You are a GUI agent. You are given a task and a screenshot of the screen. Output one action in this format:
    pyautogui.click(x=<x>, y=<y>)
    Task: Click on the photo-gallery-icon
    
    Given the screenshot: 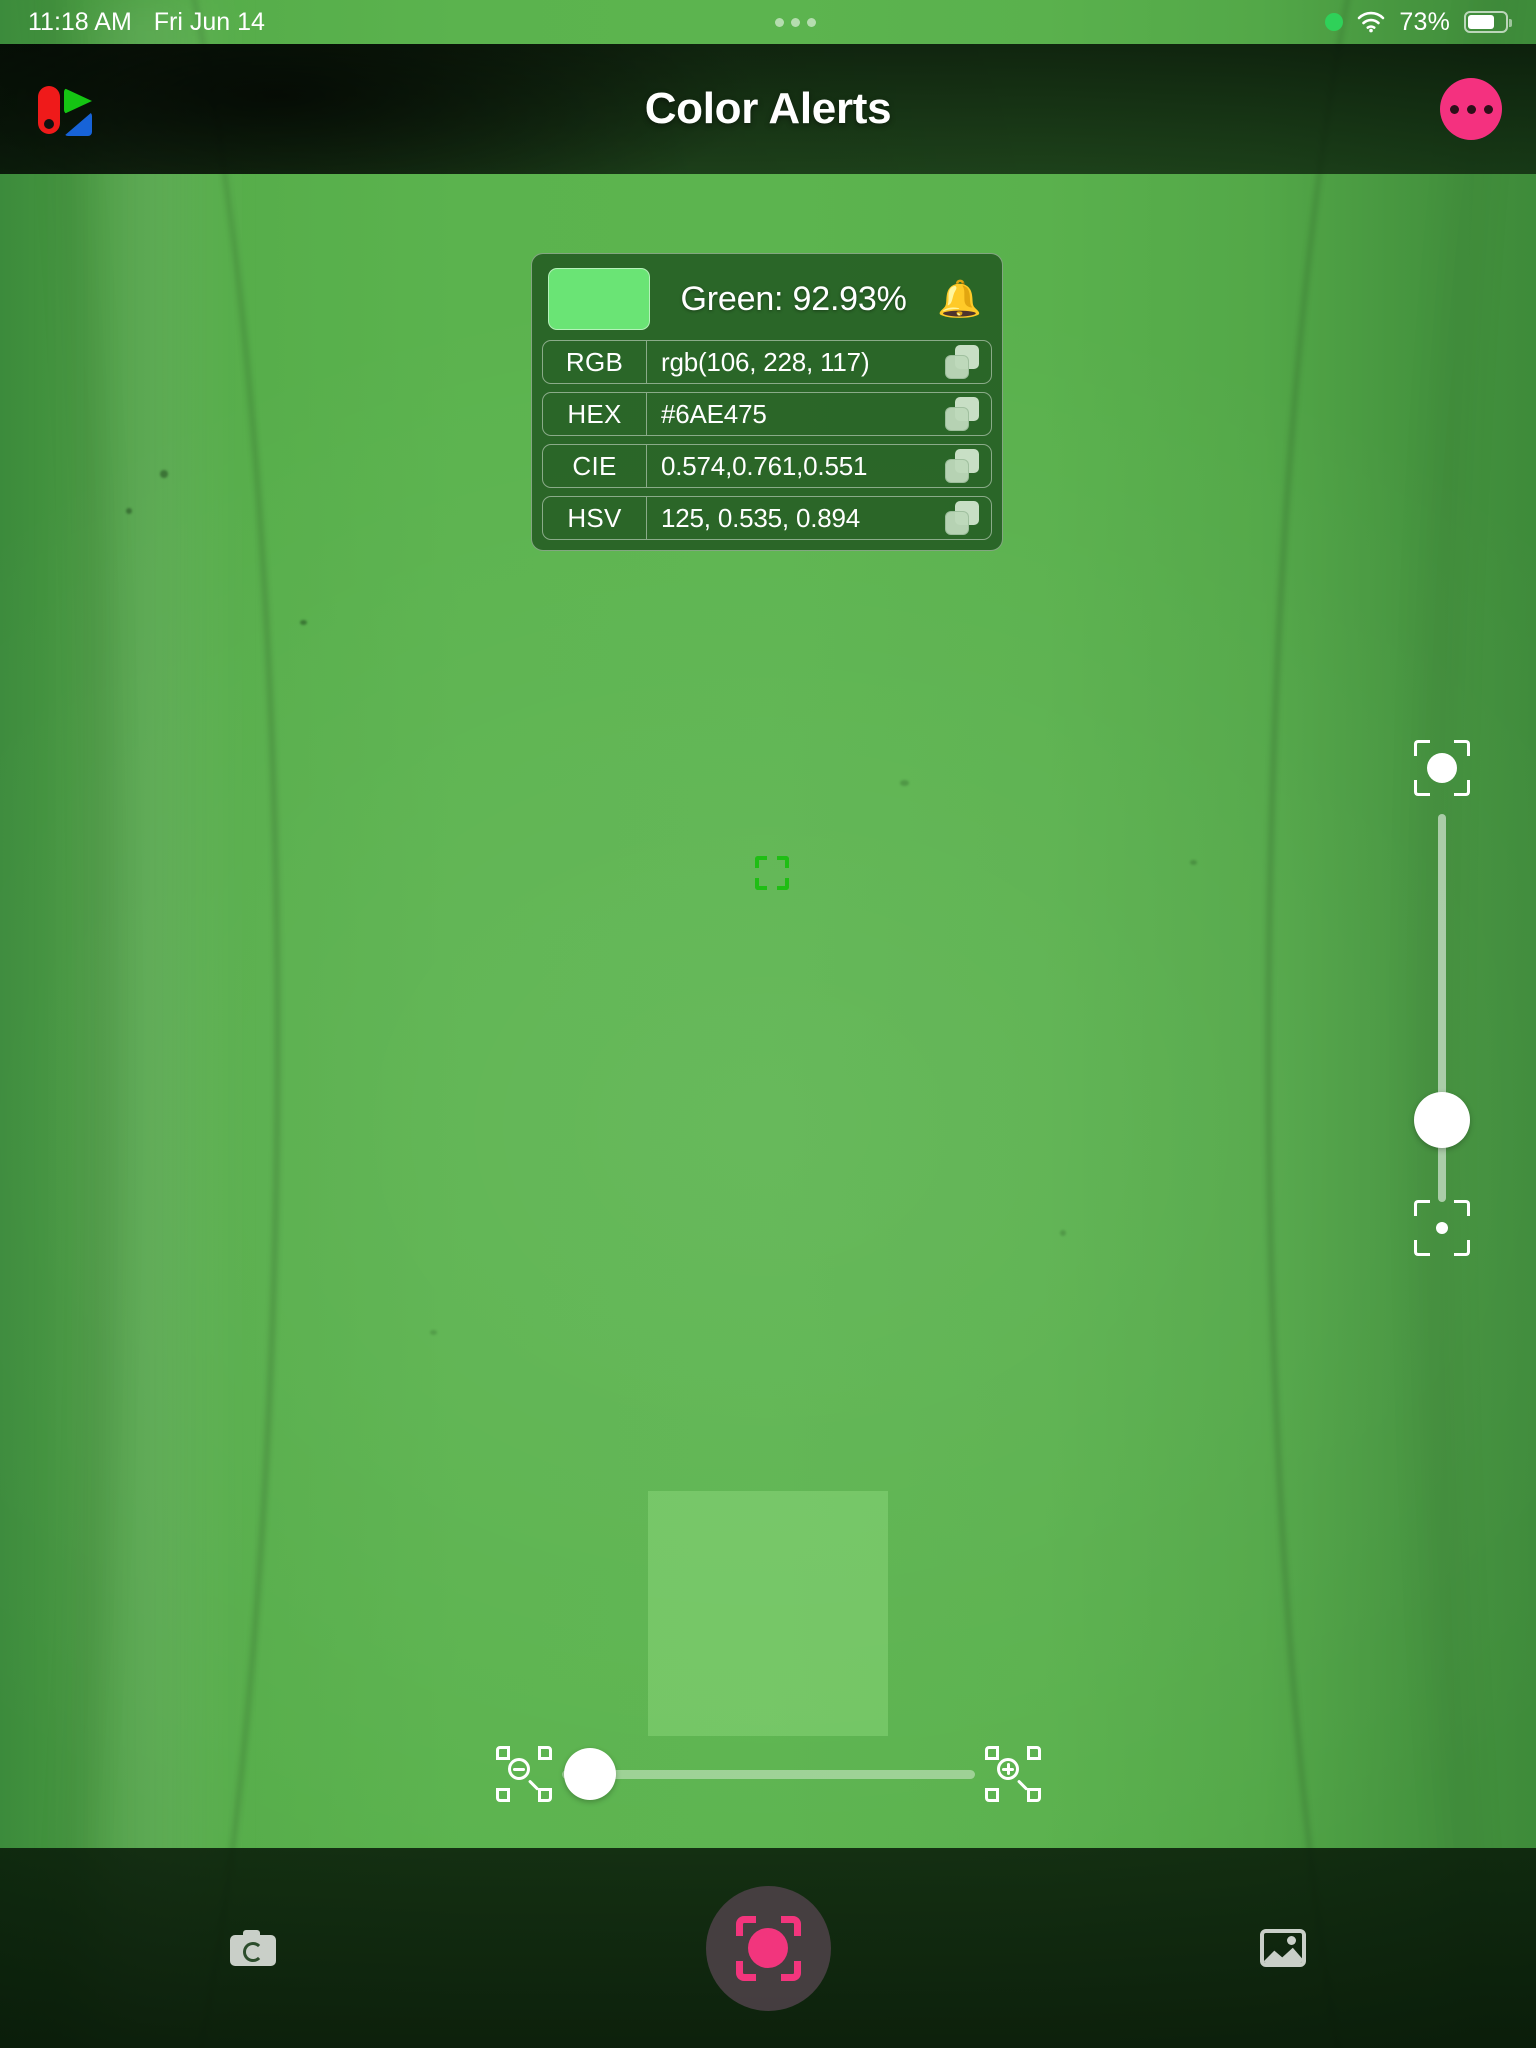 What is the action you would take?
    pyautogui.click(x=1283, y=1948)
    